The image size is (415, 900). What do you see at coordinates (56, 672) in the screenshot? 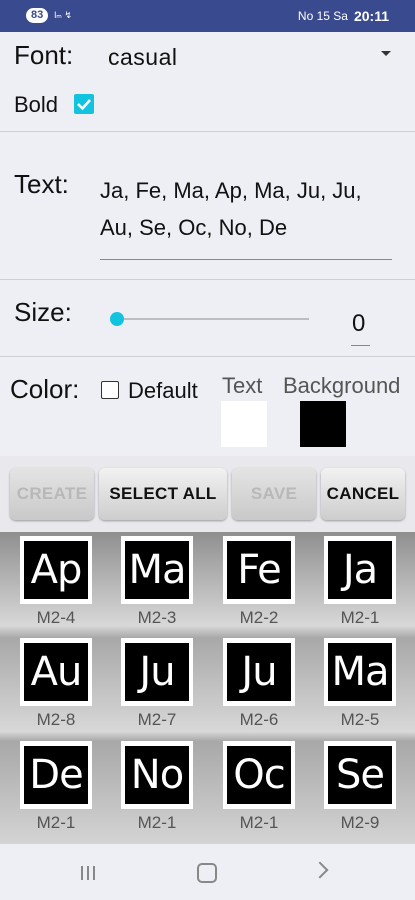
I see `tile-image: Au` at bounding box center [56, 672].